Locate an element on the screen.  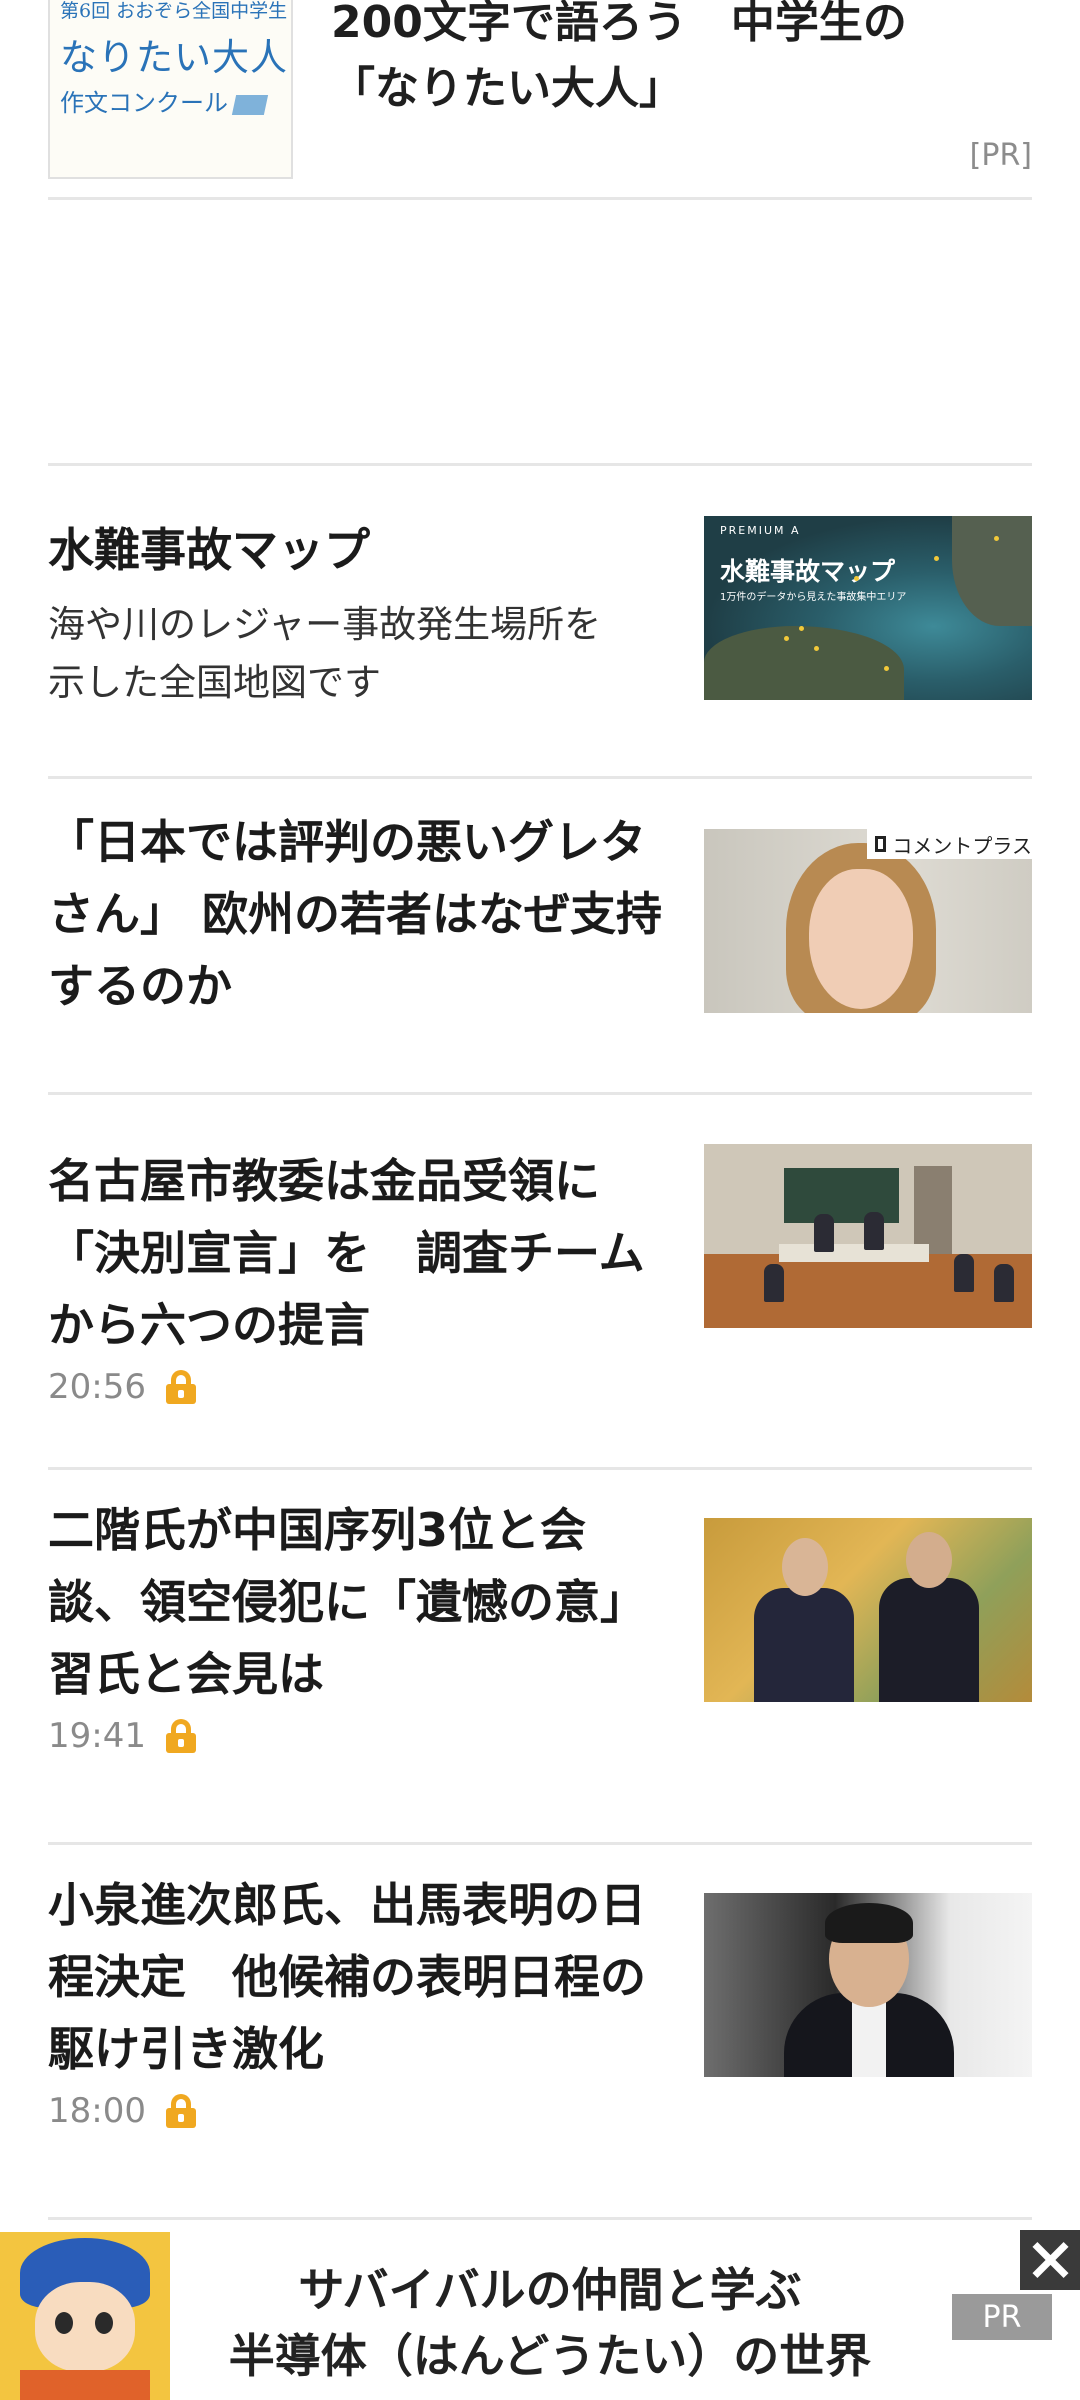
article-item: 二階氏が中国序列3位と会 談、領空侵犯に「遺憾の意」 習氏と会見は 19:41 is located at coordinates (540, 1657).